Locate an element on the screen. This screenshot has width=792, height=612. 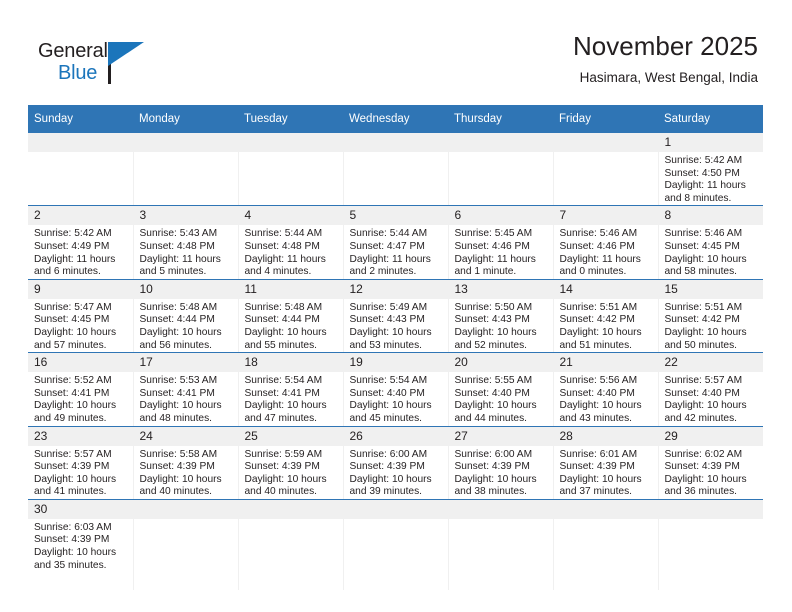
weekday-header-saturday: Saturday is located at coordinates (710, 119).